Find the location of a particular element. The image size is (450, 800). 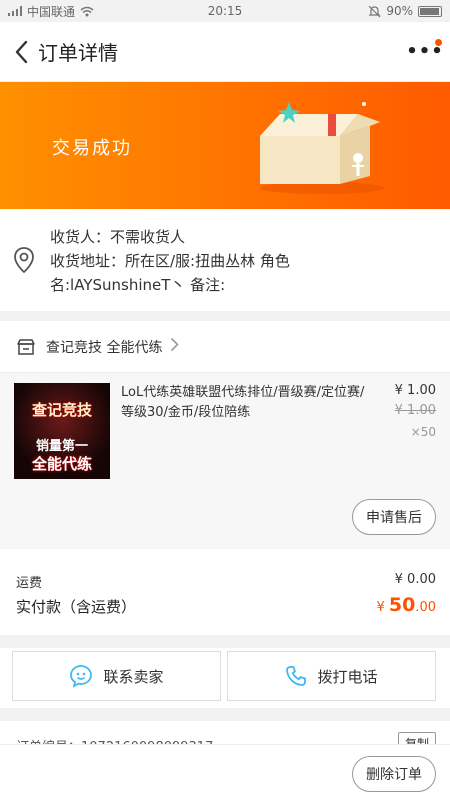

apply-after-sale-button: 申请售后 is located at coordinates (394, 517).